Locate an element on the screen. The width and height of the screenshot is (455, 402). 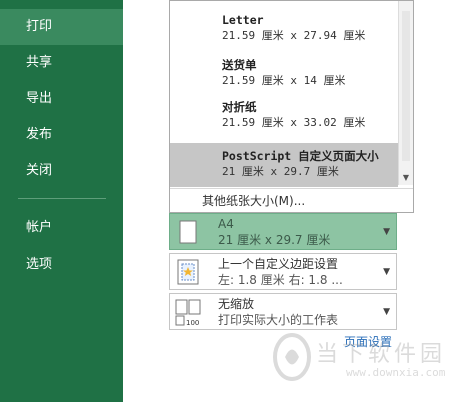
nav-item-label: 导出 is located at coordinates (39, 98).